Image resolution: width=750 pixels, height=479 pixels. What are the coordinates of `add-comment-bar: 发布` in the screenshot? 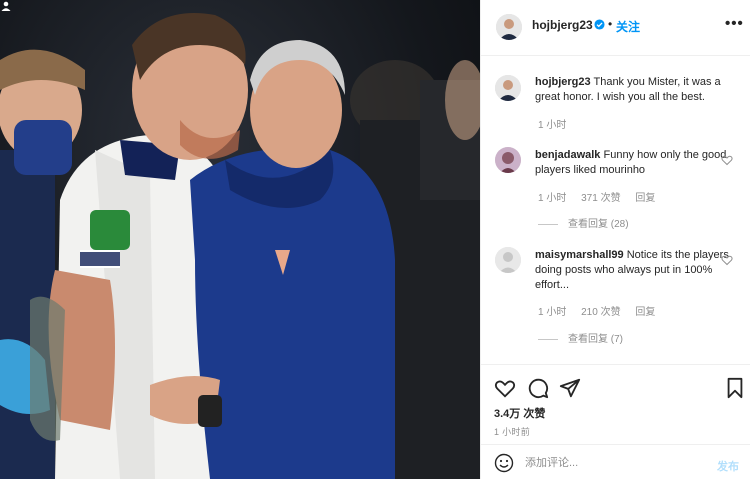 It's located at (615, 461).